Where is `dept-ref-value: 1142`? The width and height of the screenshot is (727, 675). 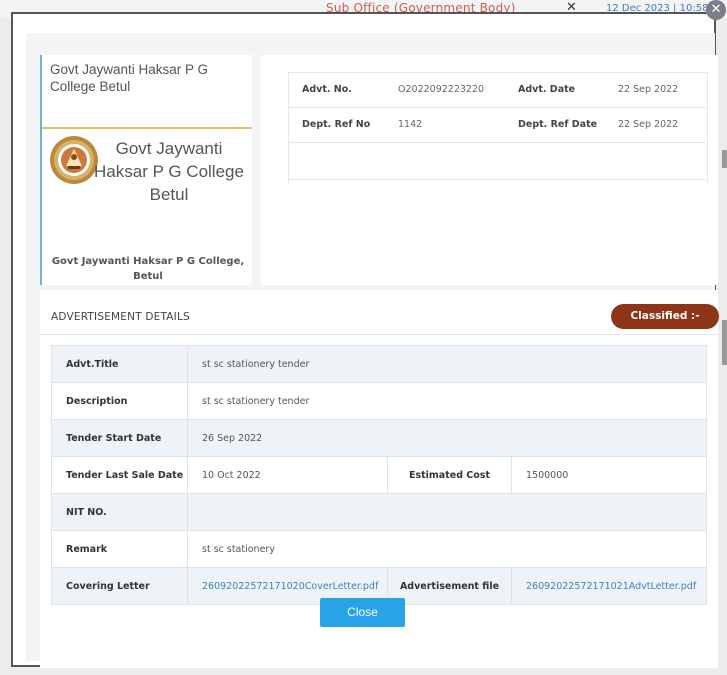
dept-ref-value: 1142 is located at coordinates (458, 125).